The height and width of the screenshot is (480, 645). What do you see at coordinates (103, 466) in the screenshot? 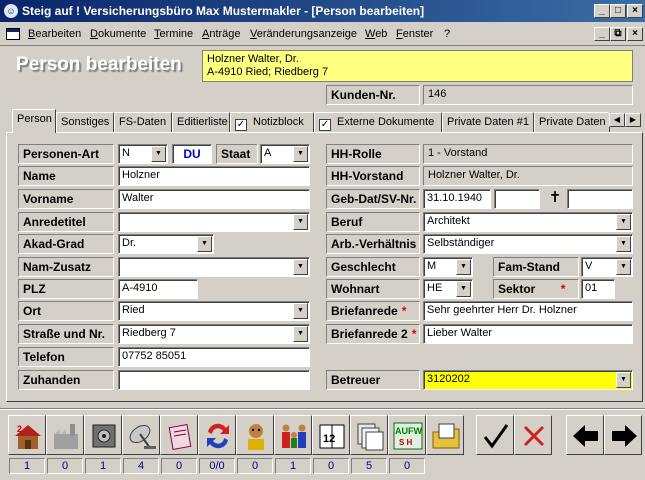
I see `counter-safe: 1` at bounding box center [103, 466].